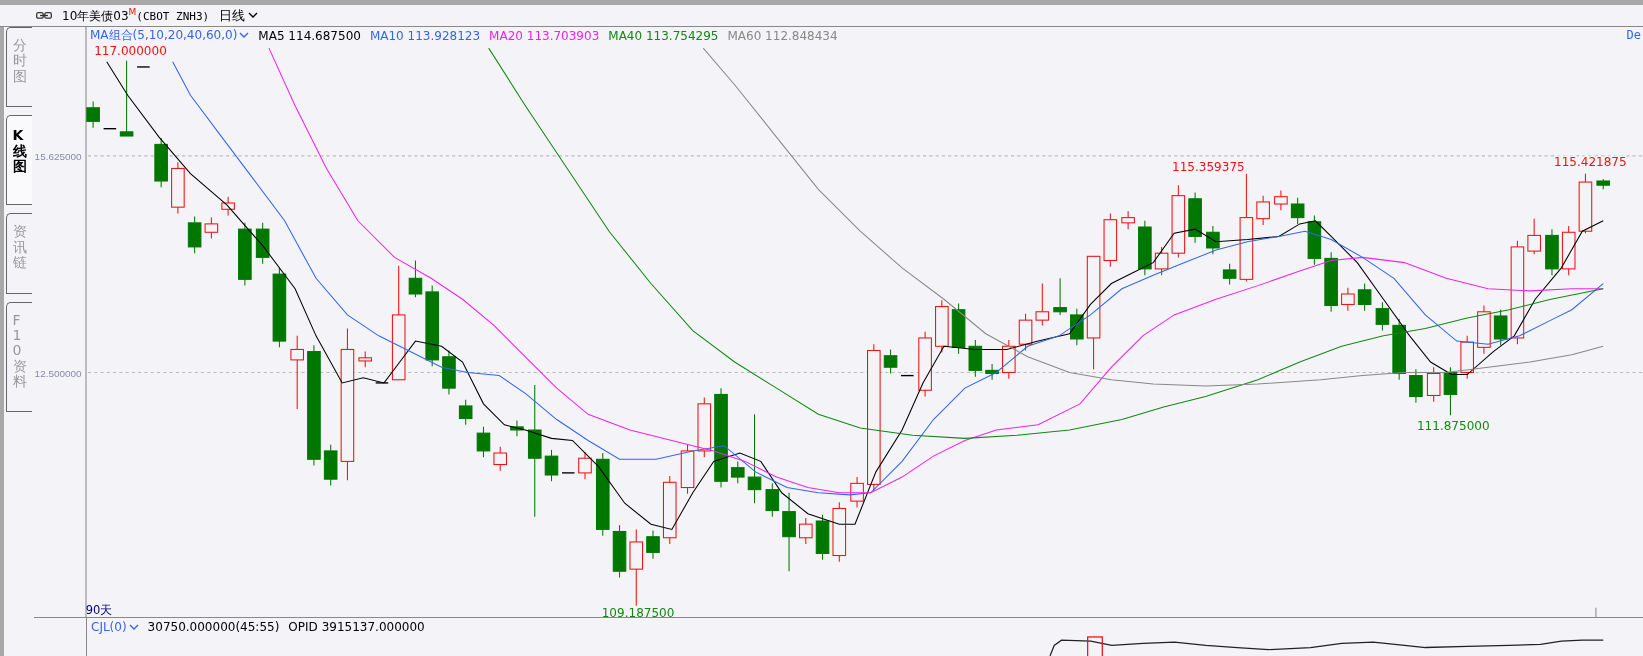  What do you see at coordinates (663, 35) in the screenshot?
I see `ma-value: MA40 113.754295` at bounding box center [663, 35].